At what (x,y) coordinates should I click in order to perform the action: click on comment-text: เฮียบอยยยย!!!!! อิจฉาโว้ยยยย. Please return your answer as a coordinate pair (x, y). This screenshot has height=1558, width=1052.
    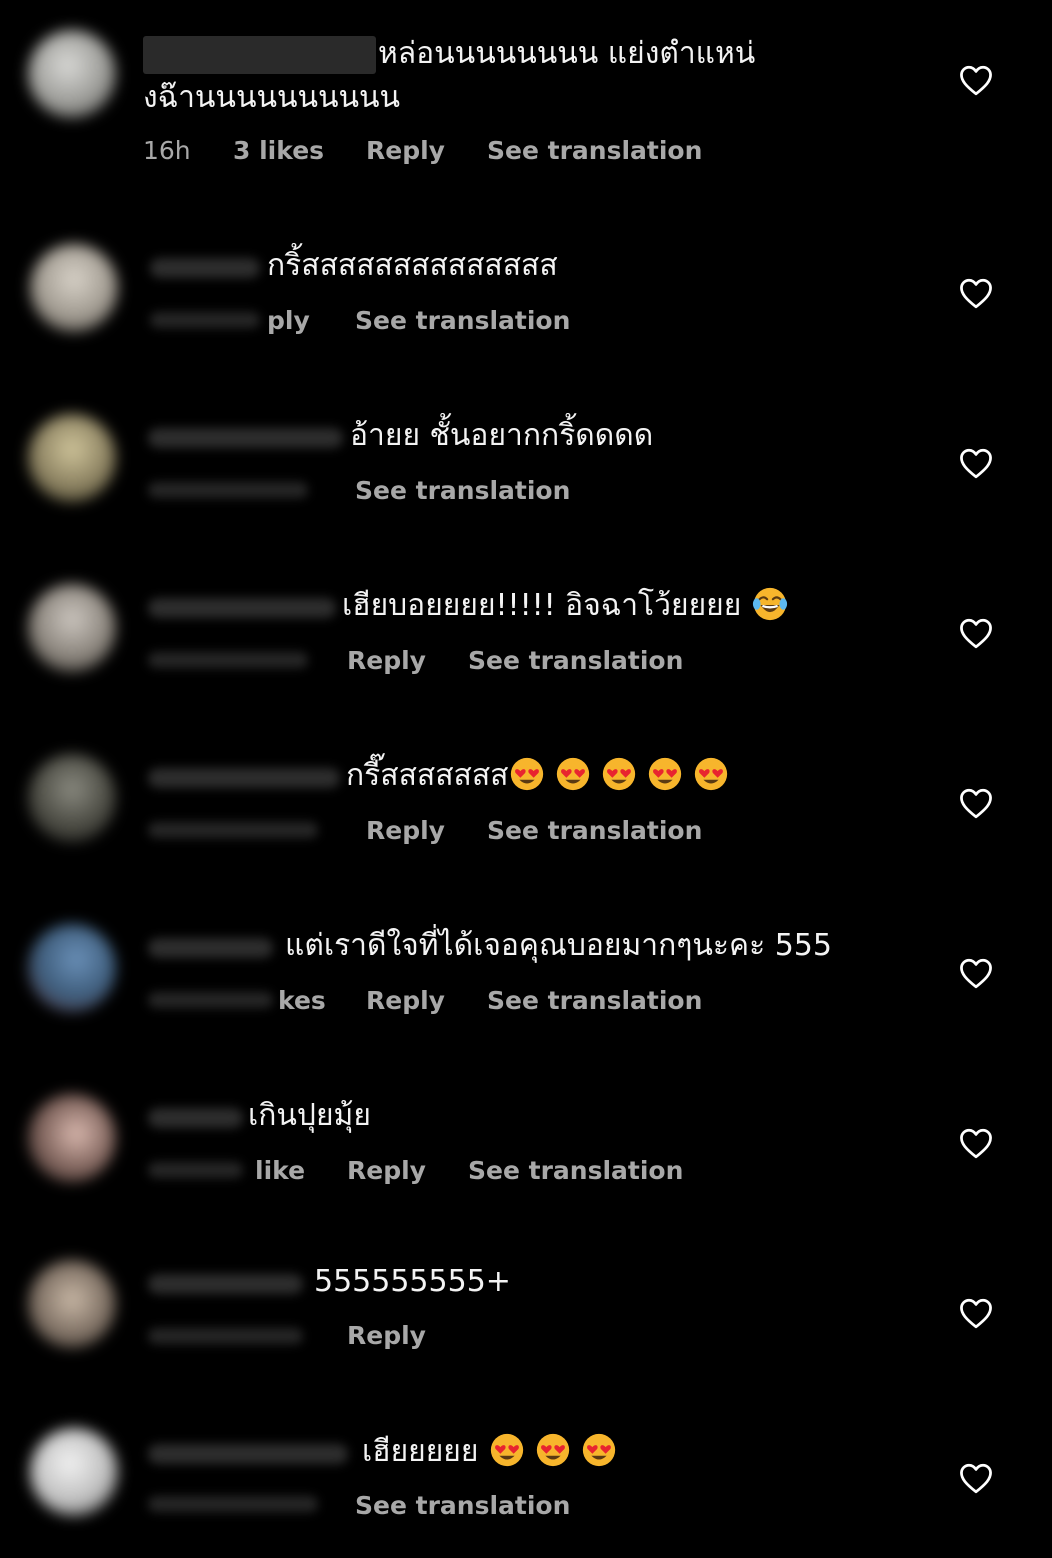
    Looking at the image, I should click on (569, 606).